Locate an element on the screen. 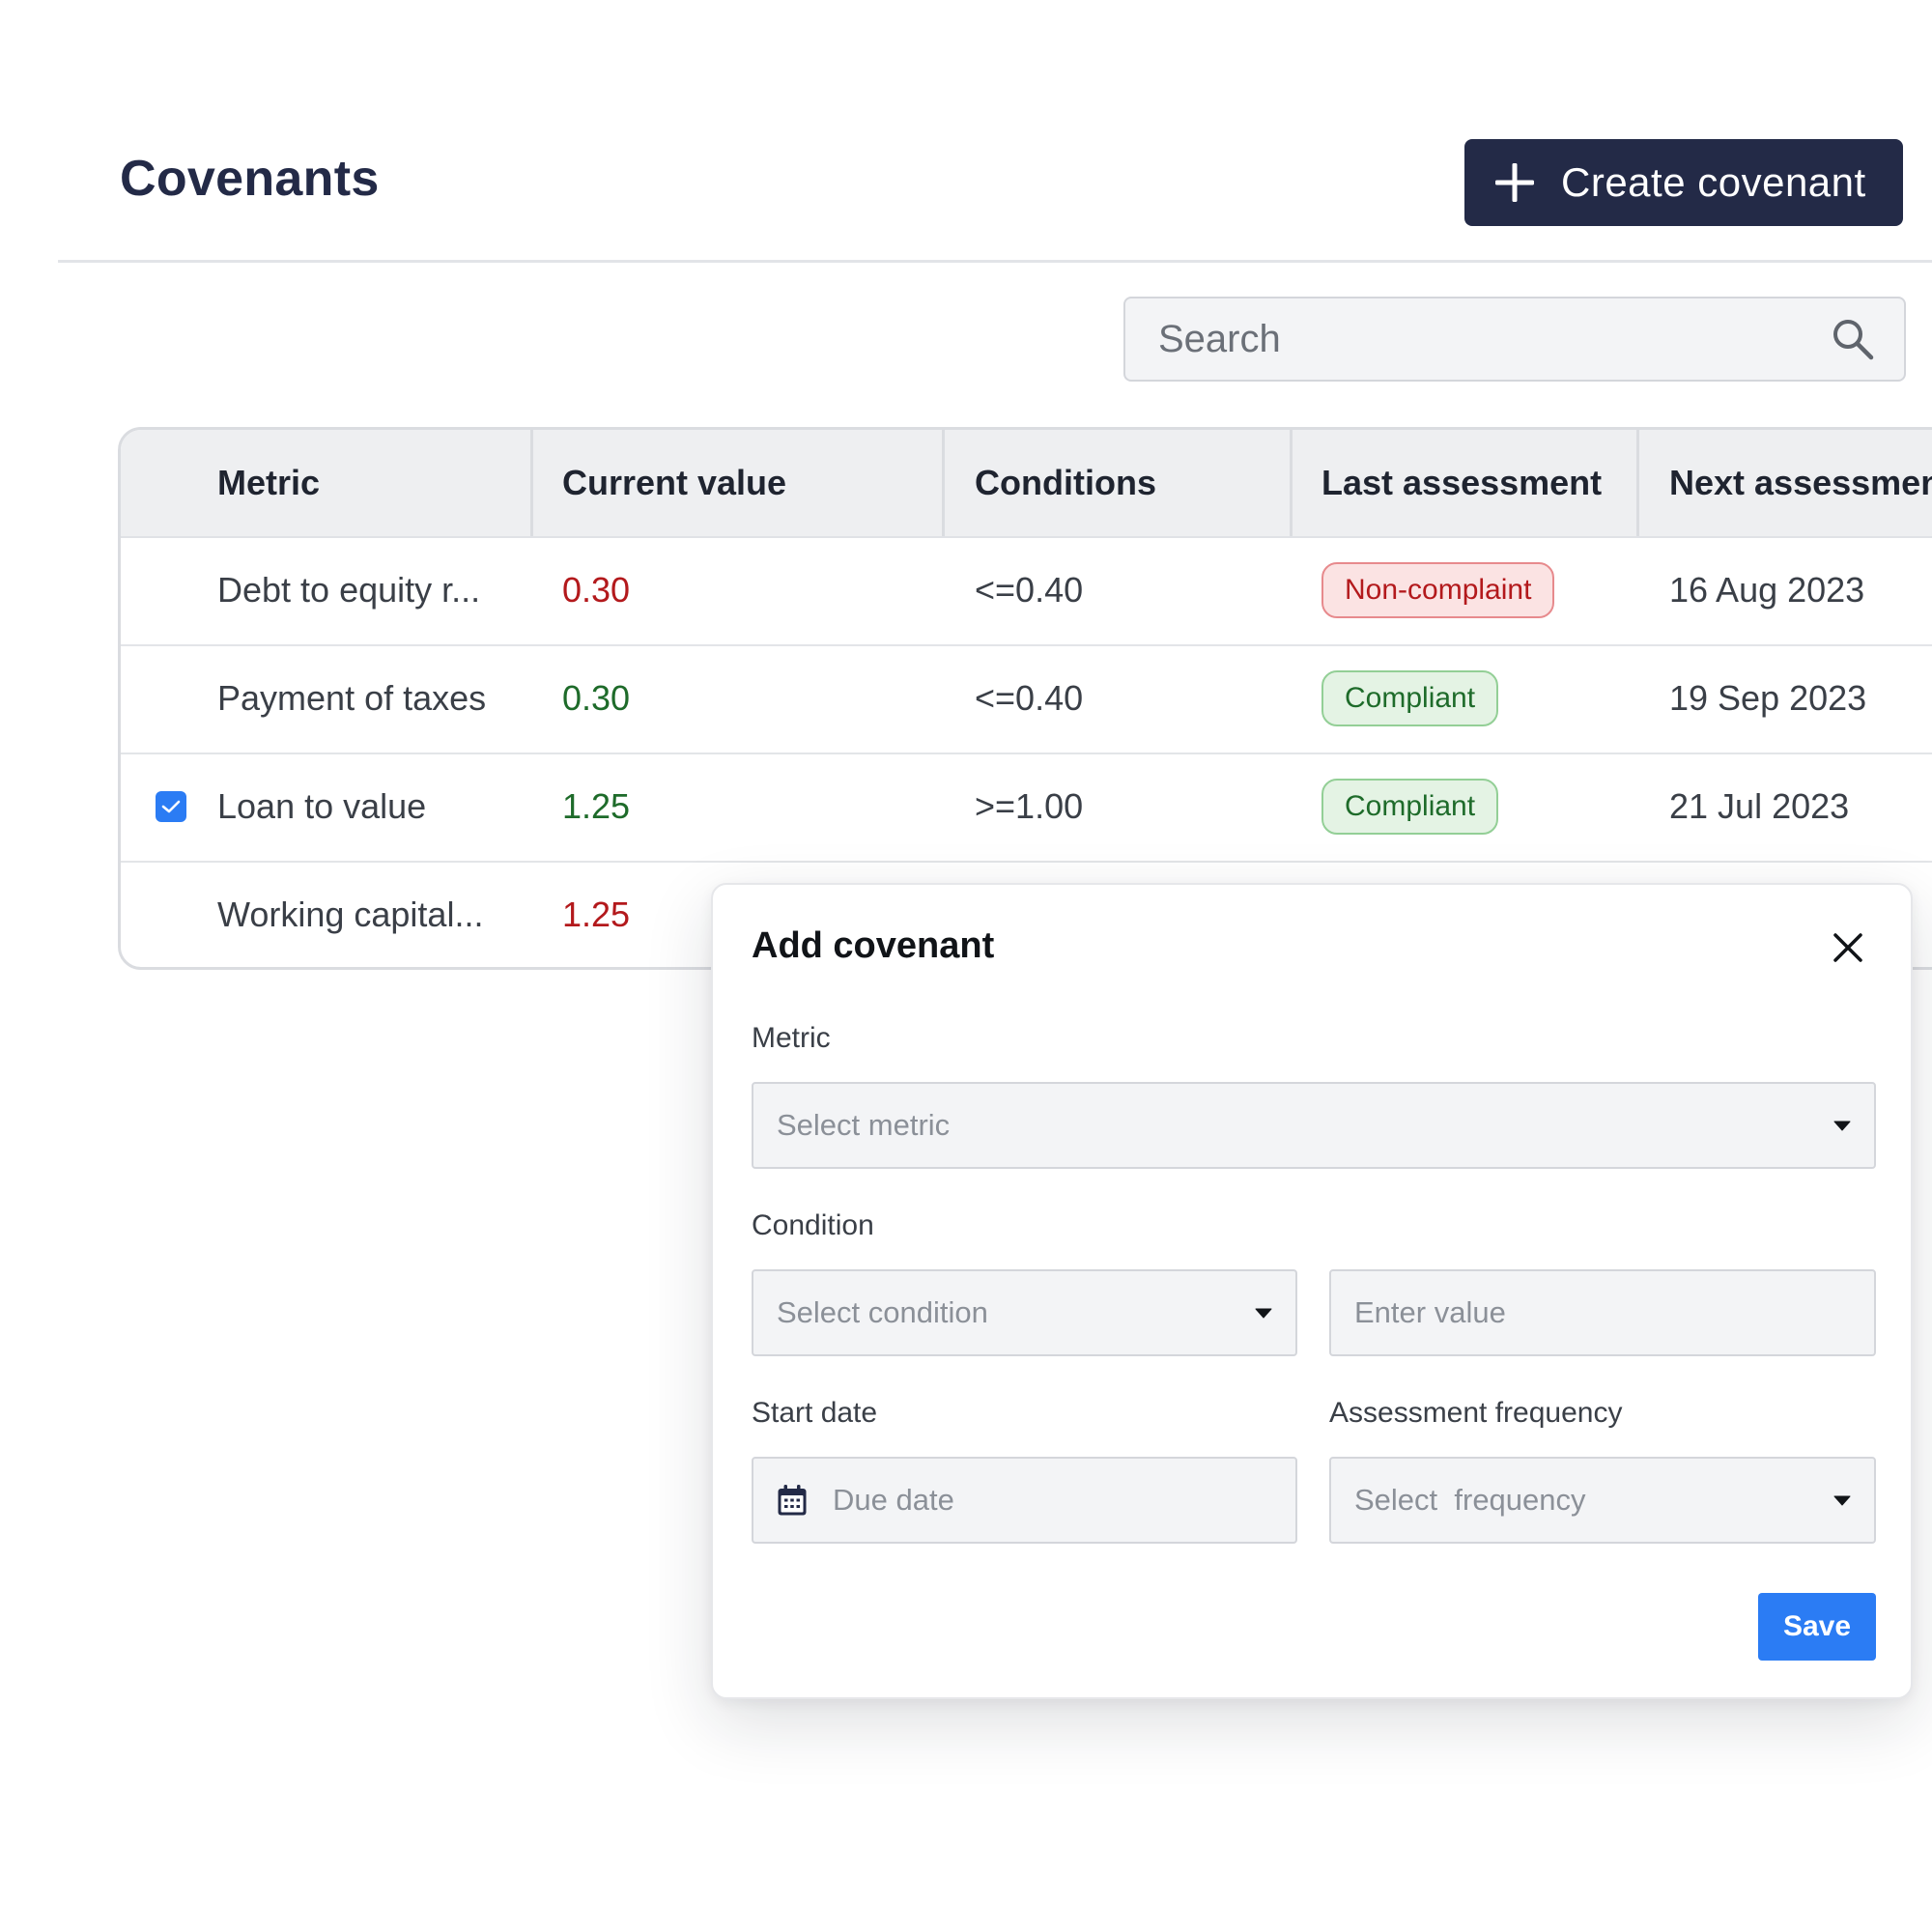 The image size is (1932, 1932). metric-cell: Payment of taxes is located at coordinates (352, 698).